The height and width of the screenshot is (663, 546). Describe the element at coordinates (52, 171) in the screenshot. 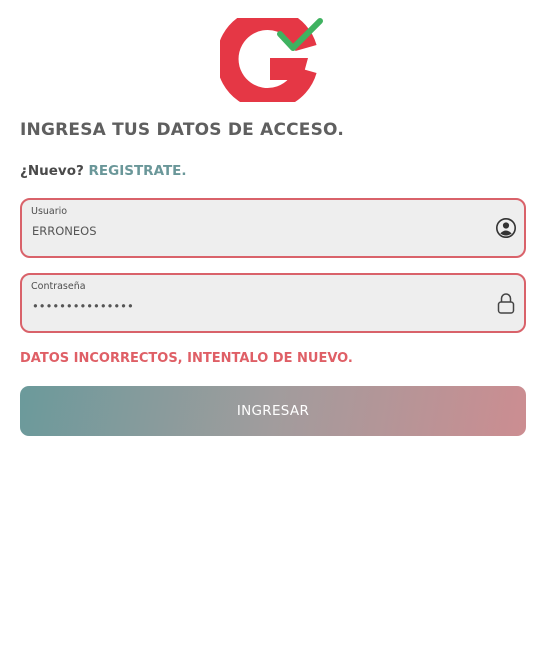

I see `new-user-prompt: ¿Nuevo?` at that location.